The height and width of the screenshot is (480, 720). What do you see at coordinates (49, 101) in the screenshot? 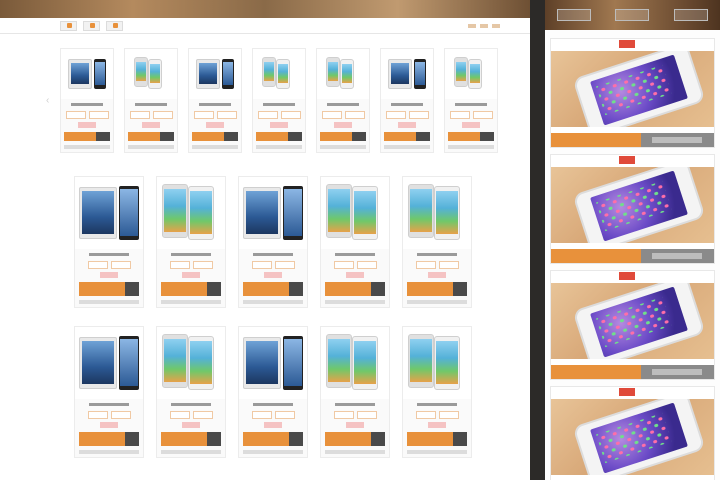
I see `carousel-prev-icon: ‹` at bounding box center [49, 101].